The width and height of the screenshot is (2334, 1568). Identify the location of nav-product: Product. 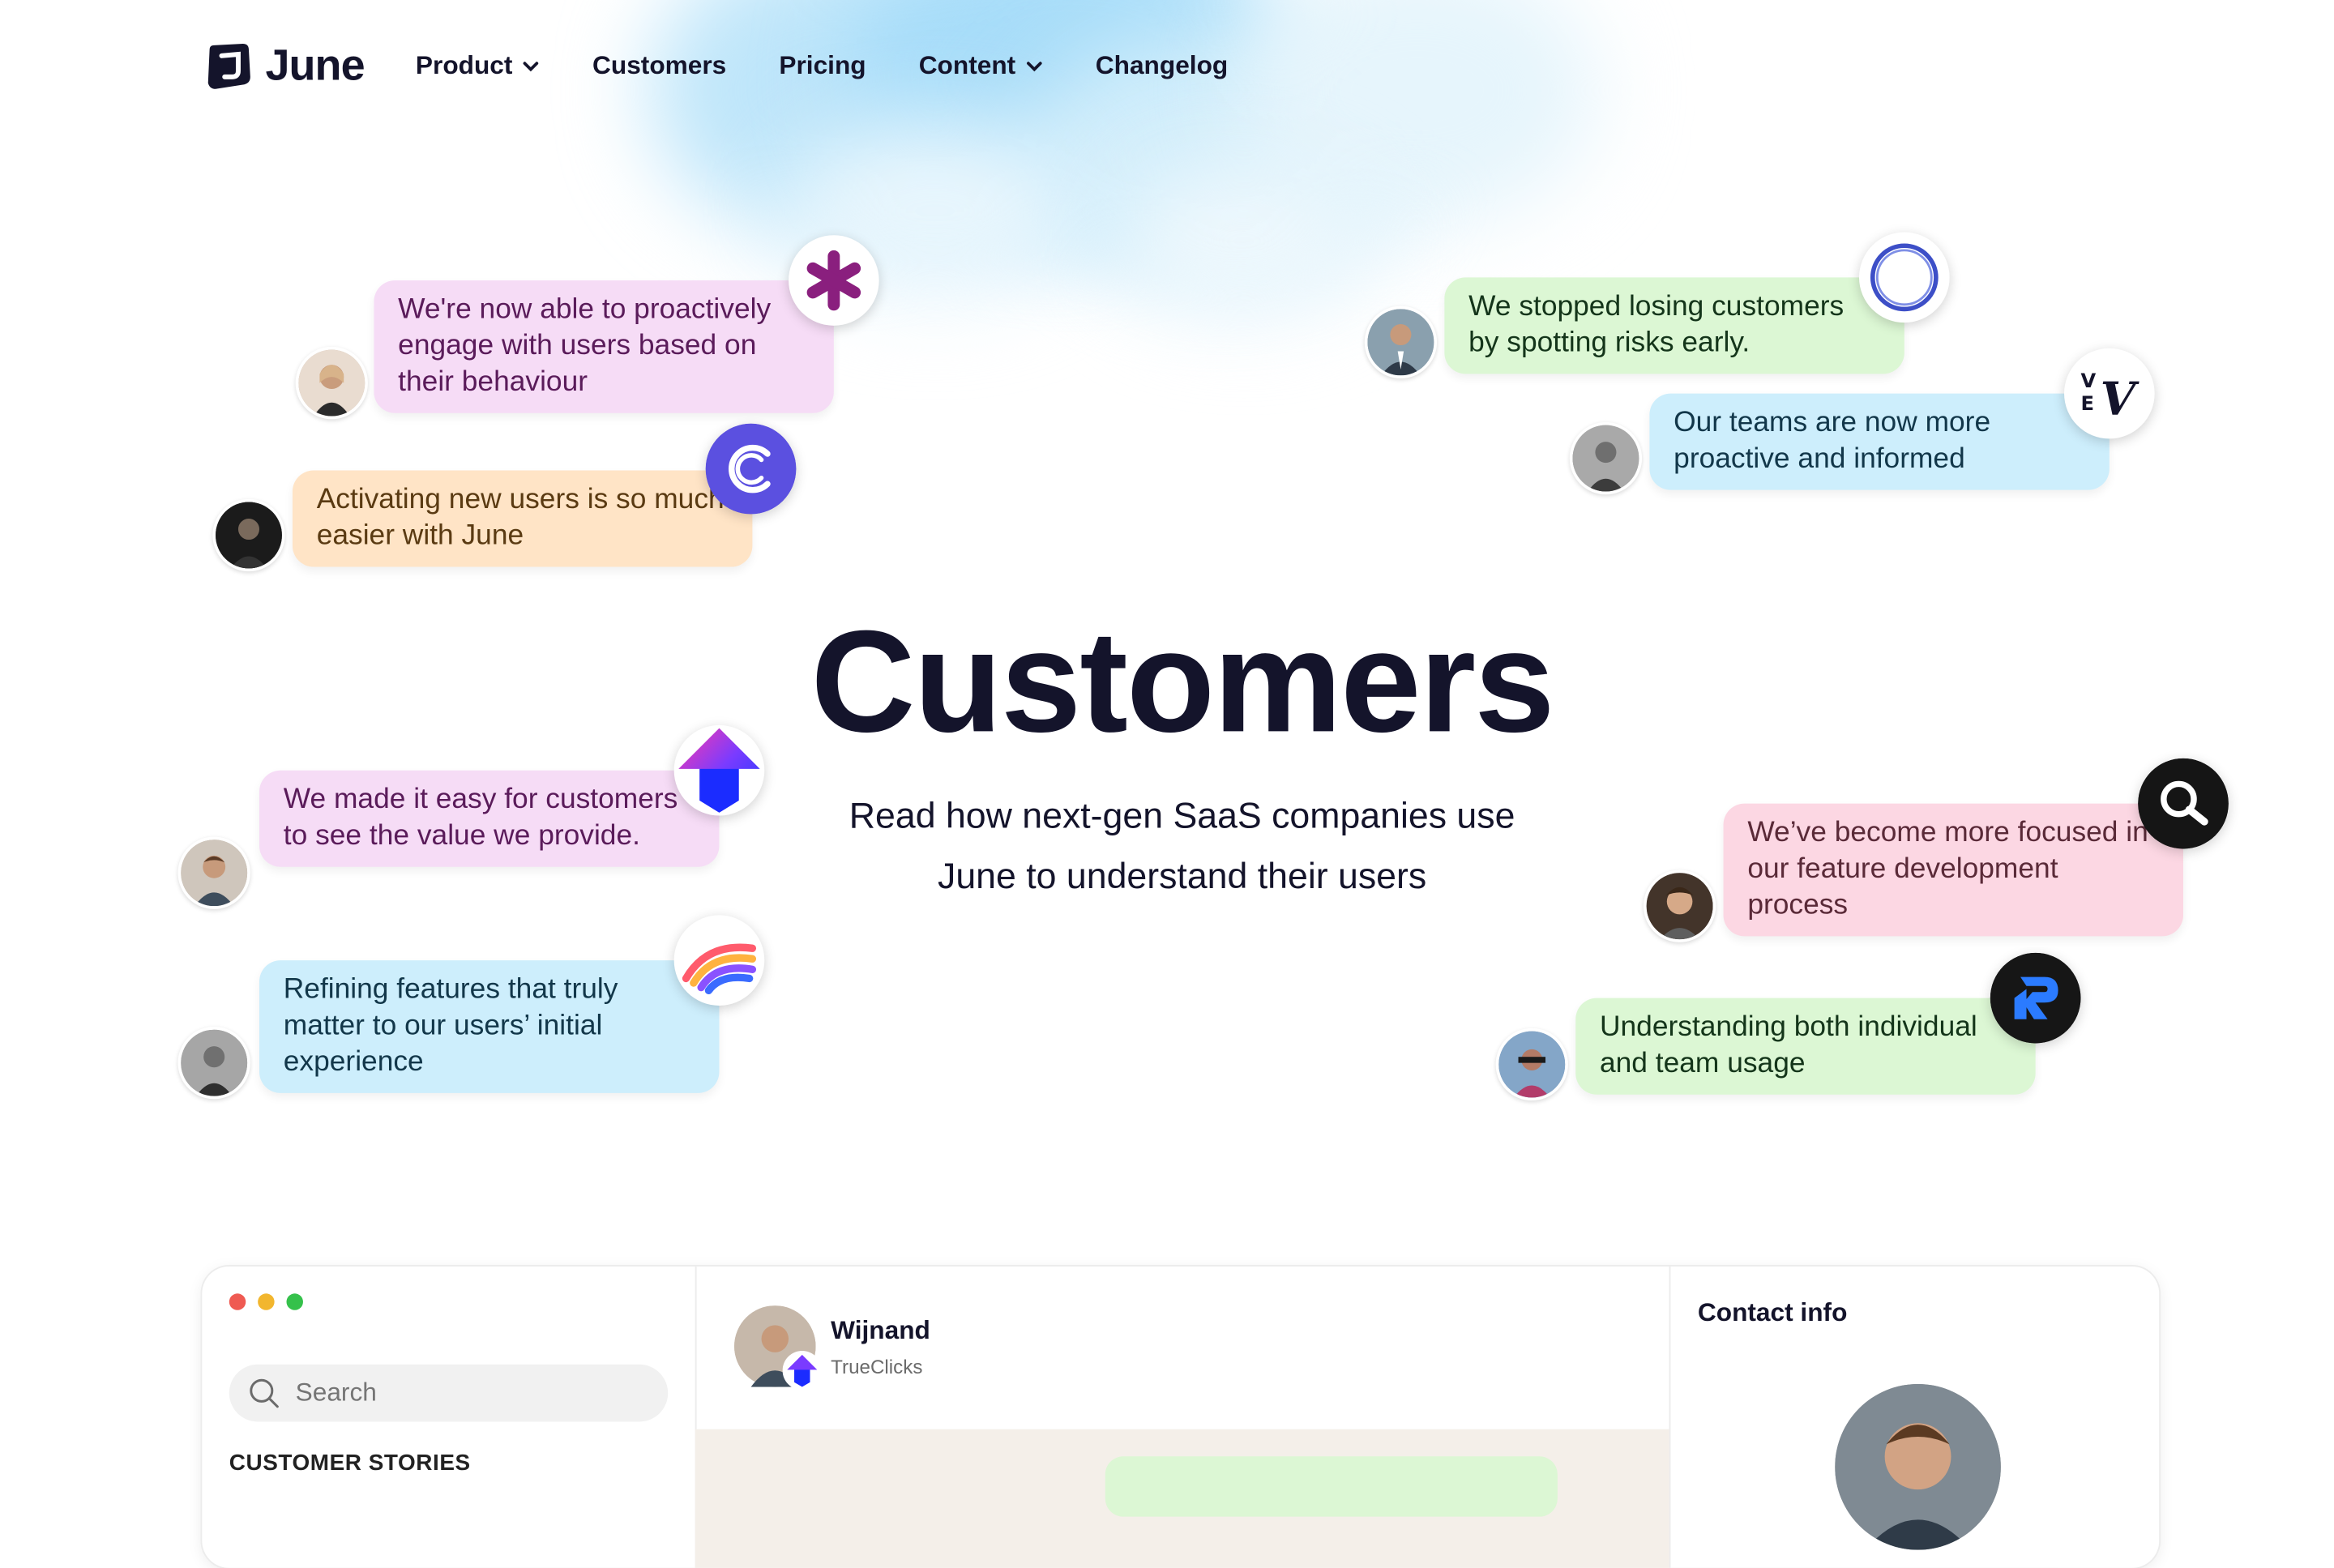
(478, 66).